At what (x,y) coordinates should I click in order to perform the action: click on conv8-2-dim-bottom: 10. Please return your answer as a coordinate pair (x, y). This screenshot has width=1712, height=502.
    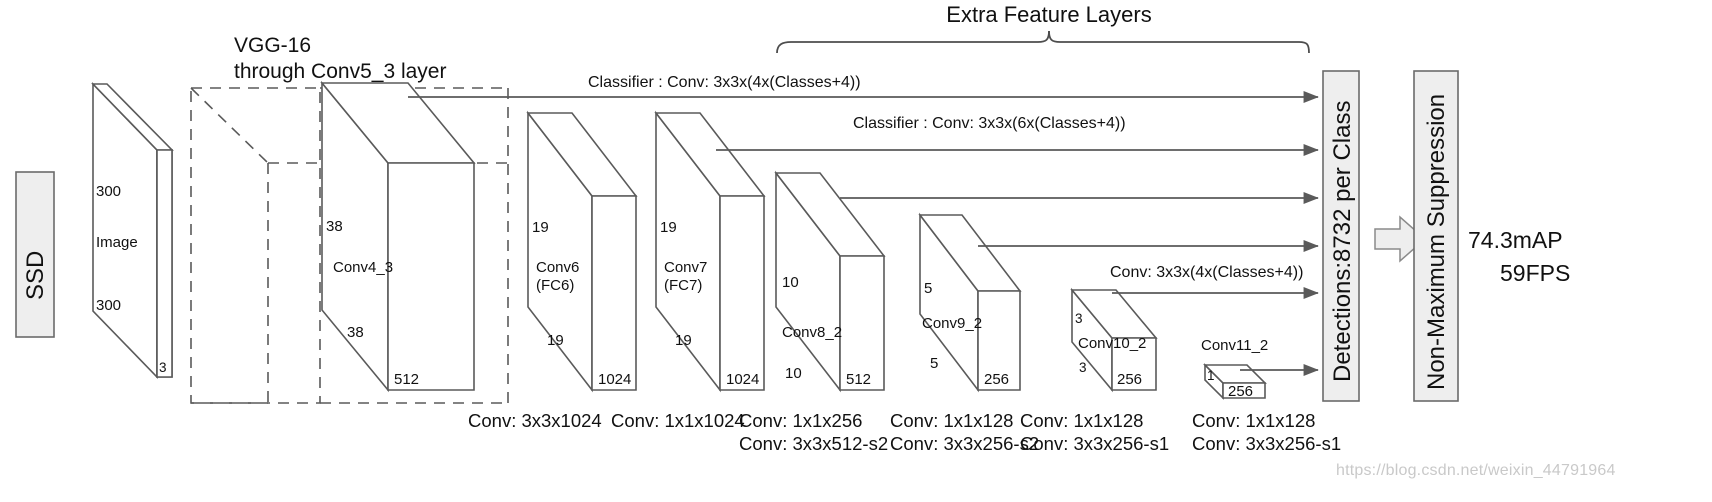
    Looking at the image, I should click on (793, 373).